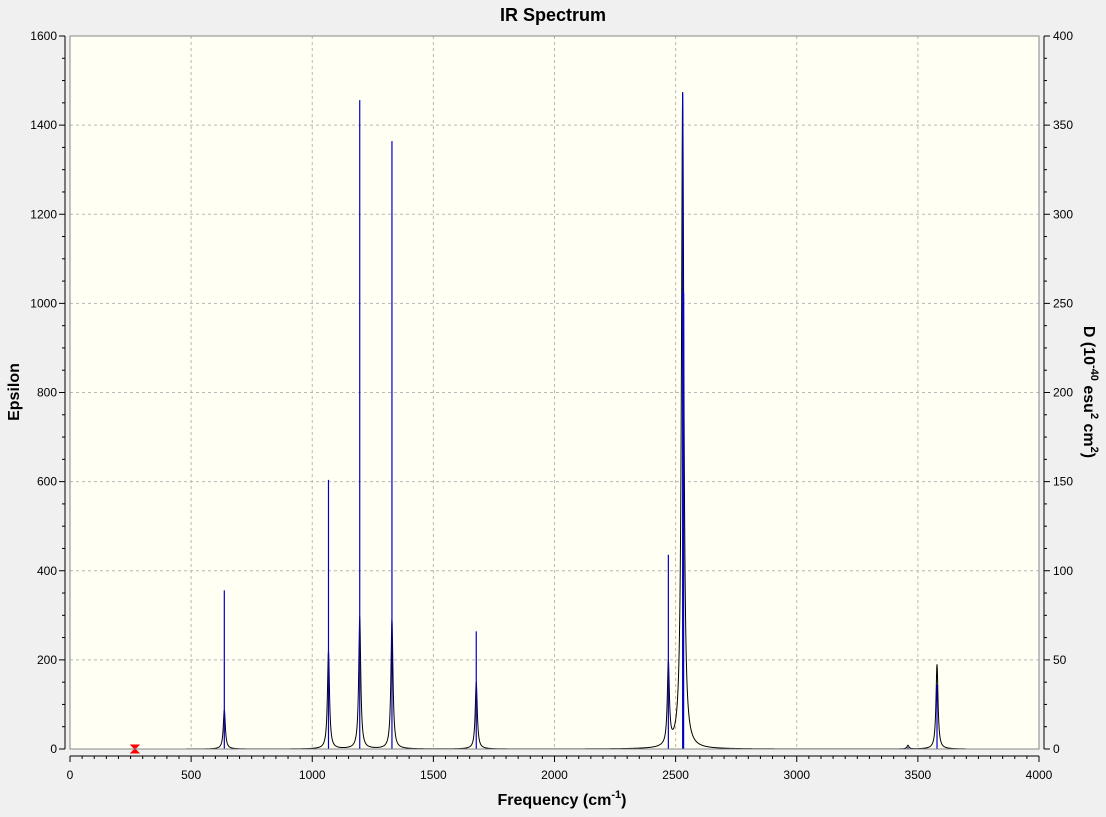 The image size is (1106, 817). I want to click on y-right-tick-label: 0, so click(1056, 749).